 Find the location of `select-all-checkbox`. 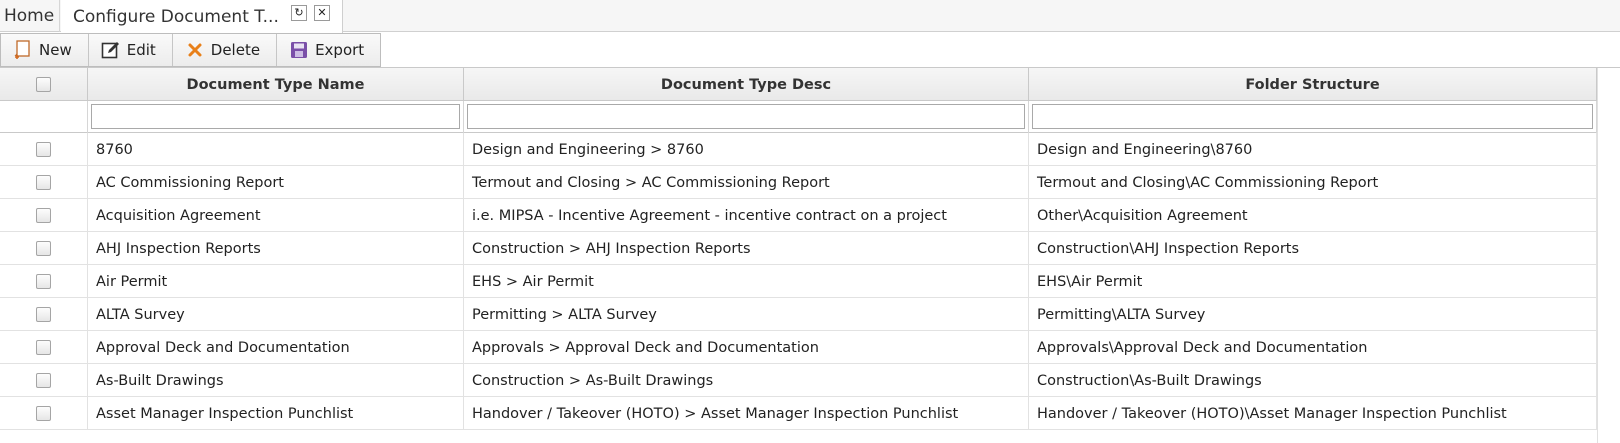

select-all-checkbox is located at coordinates (43, 84).